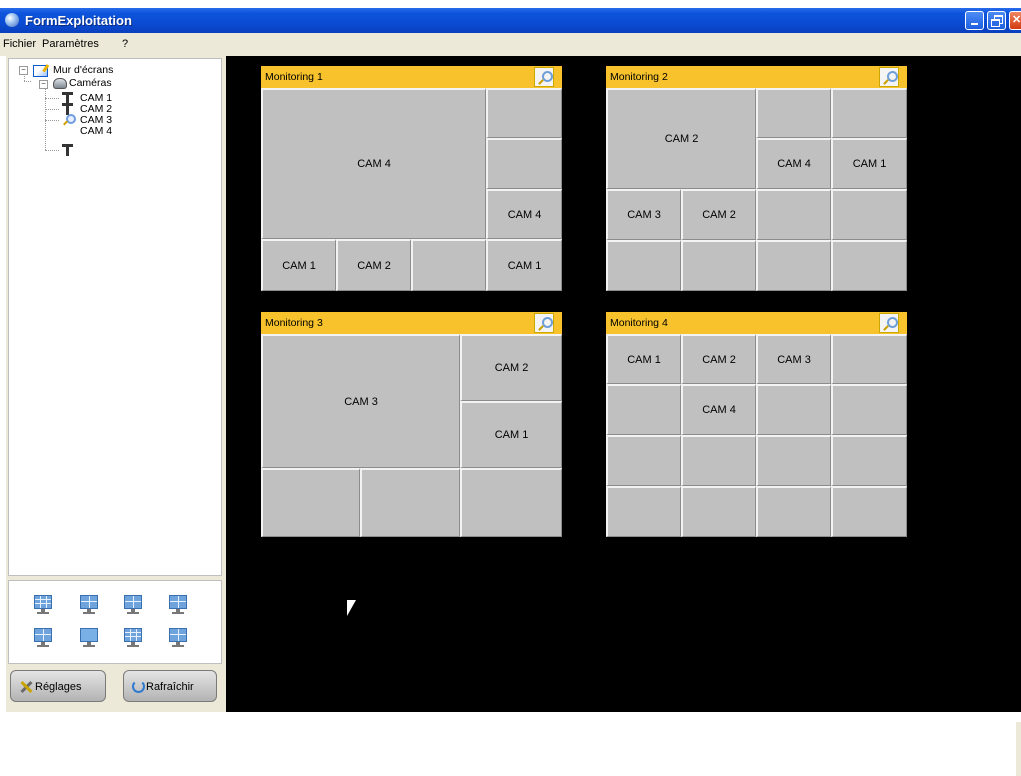 The image size is (1021, 776). I want to click on mouse-cursor-icon, so click(351, 608).